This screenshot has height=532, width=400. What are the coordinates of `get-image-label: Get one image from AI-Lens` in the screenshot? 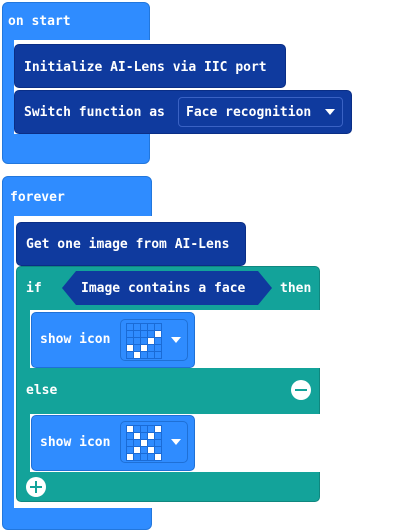 It's located at (128, 244).